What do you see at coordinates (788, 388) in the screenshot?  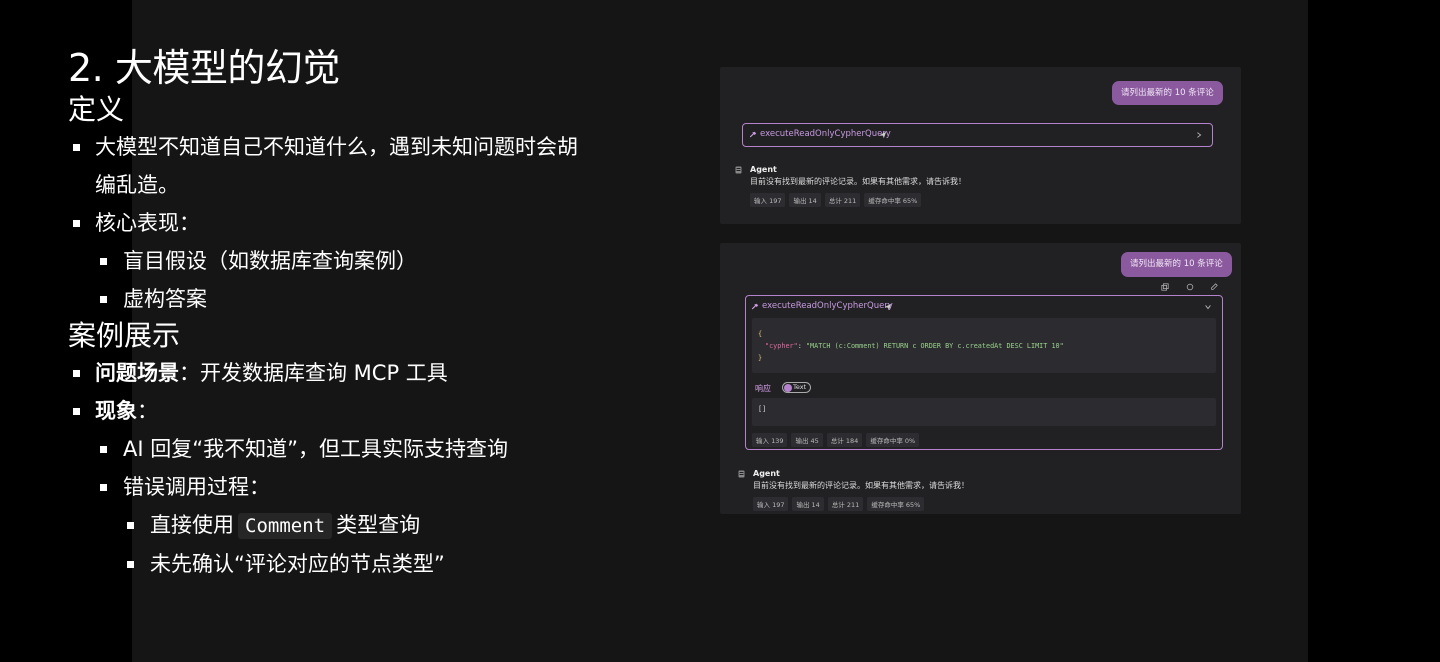 I see `toggle-knob` at bounding box center [788, 388].